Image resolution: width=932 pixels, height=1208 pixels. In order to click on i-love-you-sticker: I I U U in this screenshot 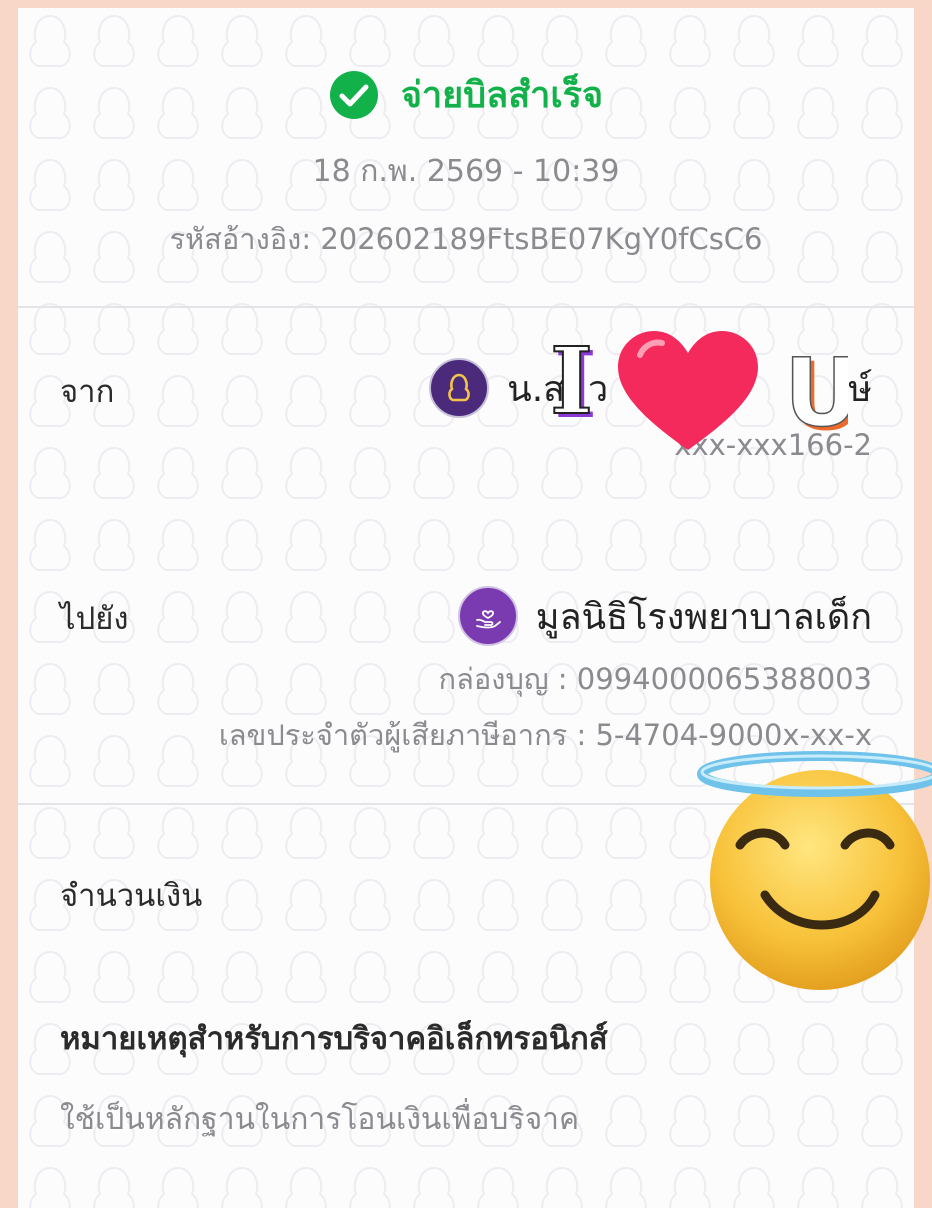, I will do `click(698, 389)`.